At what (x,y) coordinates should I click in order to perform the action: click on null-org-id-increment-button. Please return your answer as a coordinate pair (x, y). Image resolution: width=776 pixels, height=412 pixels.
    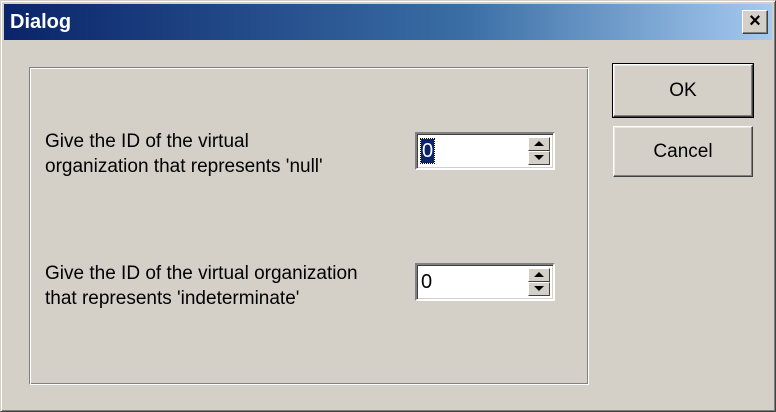
    Looking at the image, I should click on (539, 144).